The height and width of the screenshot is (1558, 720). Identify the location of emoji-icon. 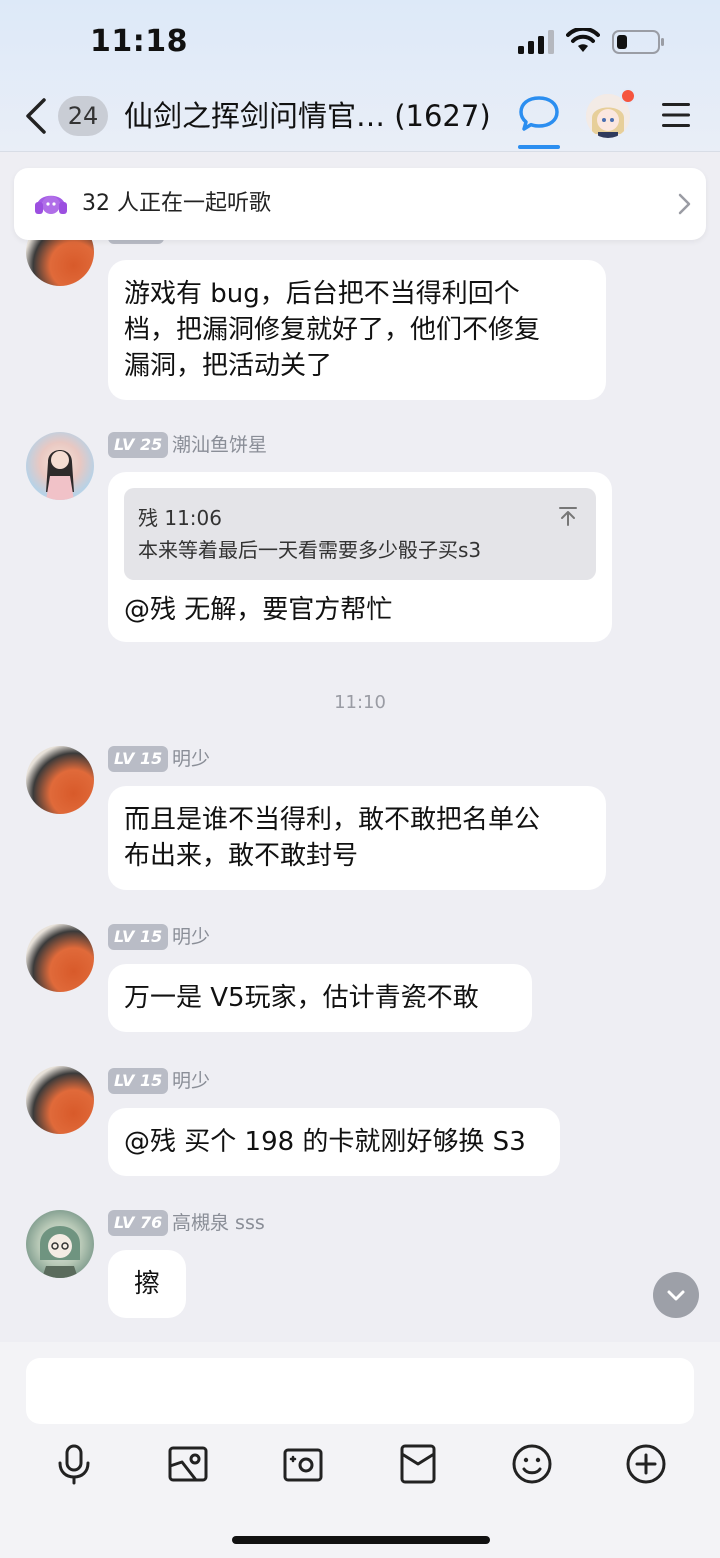
(532, 1464).